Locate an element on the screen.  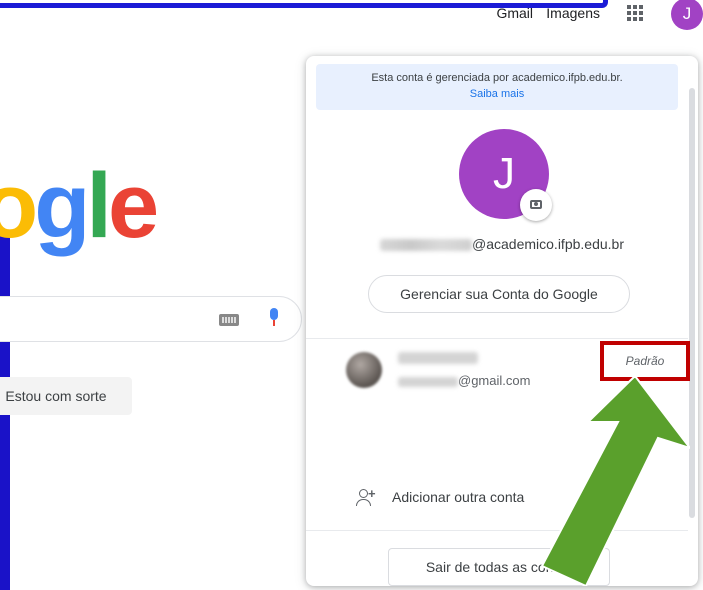
account-email: @academico.ifpb.edu.br is located at coordinates (502, 244).